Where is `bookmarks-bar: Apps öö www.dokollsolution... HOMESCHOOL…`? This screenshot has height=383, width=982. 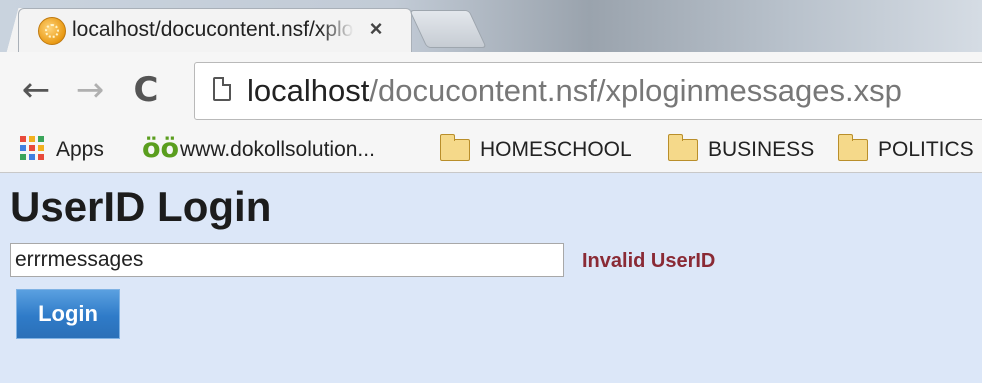 bookmarks-bar: Apps öö www.dokollsolution... HOMESCHOOL… is located at coordinates (491, 150).